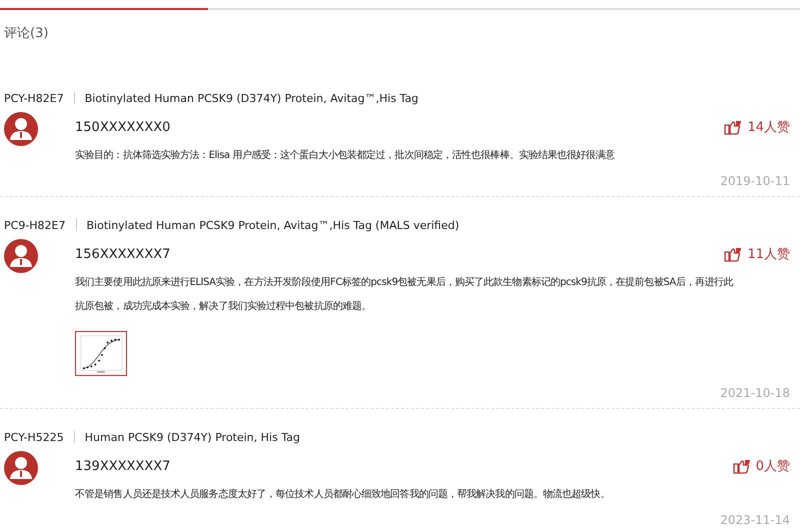 The image size is (800, 531). What do you see at coordinates (755, 393) in the screenshot?
I see `comment-date: 2021-10-18` at bounding box center [755, 393].